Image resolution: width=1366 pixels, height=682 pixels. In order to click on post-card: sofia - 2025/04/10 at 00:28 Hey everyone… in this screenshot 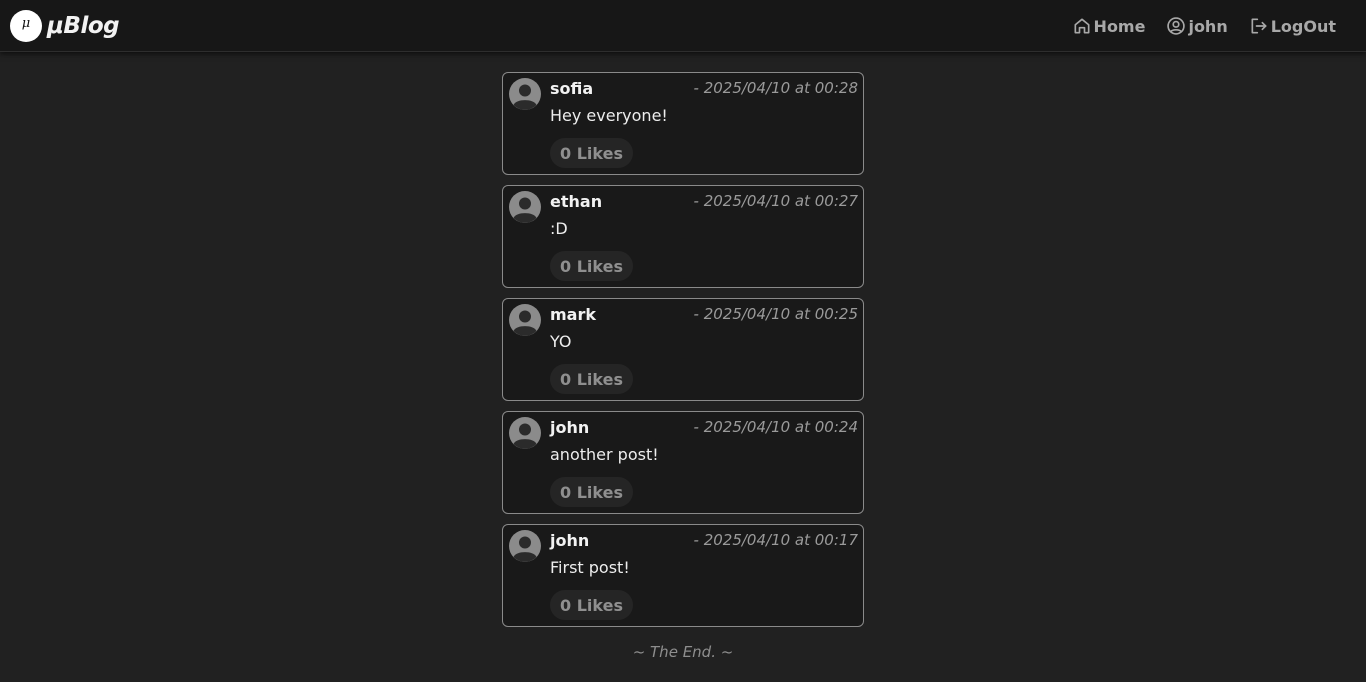, I will do `click(683, 123)`.